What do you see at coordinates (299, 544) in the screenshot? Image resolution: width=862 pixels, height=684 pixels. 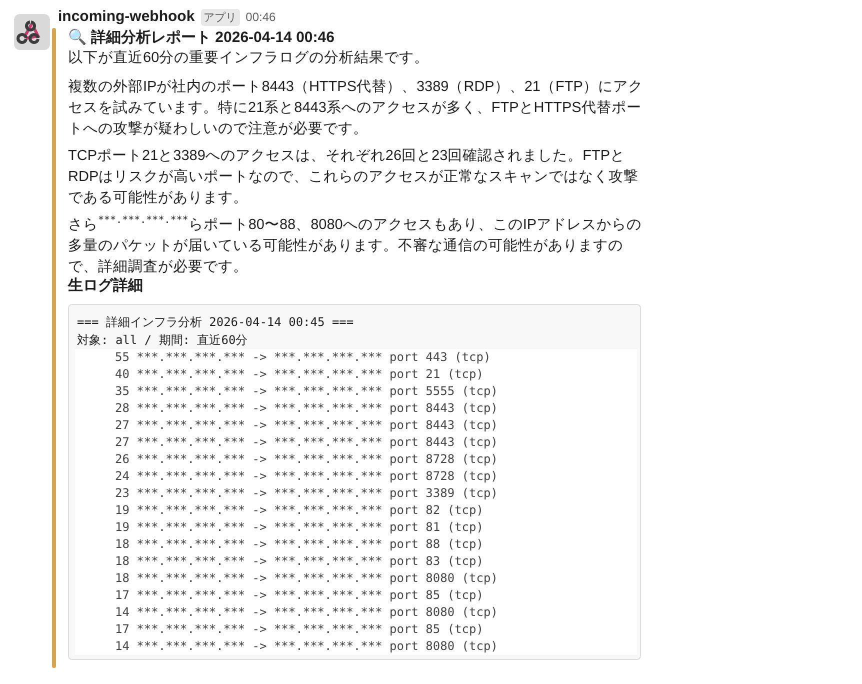 I see `log-row-text: 18 ***.***.***.*** -> ***.***.***.*** port 88 (tcp)` at bounding box center [299, 544].